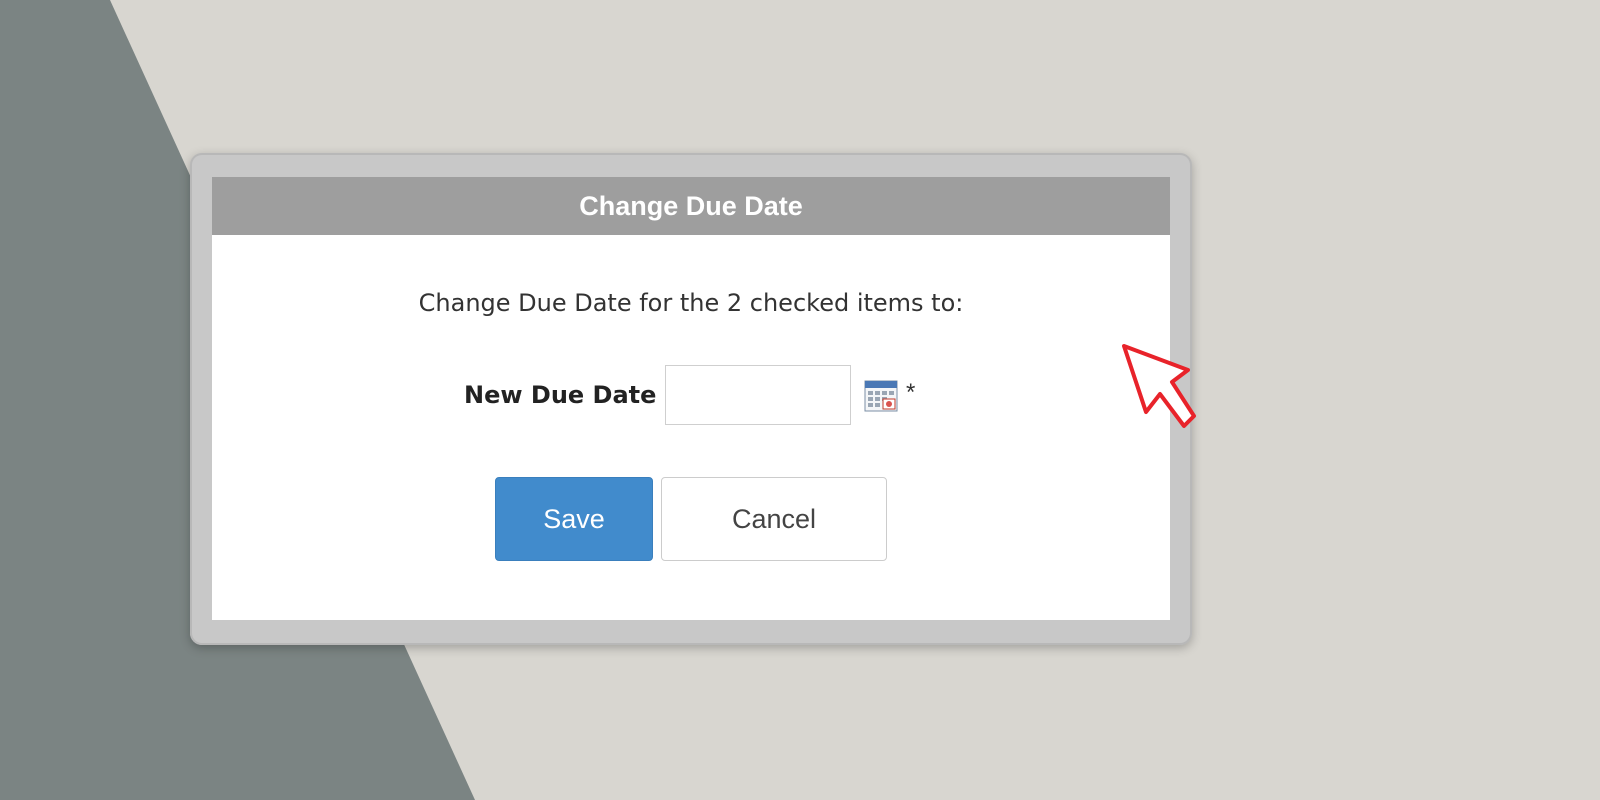  I want to click on required-marker: *, so click(911, 392).